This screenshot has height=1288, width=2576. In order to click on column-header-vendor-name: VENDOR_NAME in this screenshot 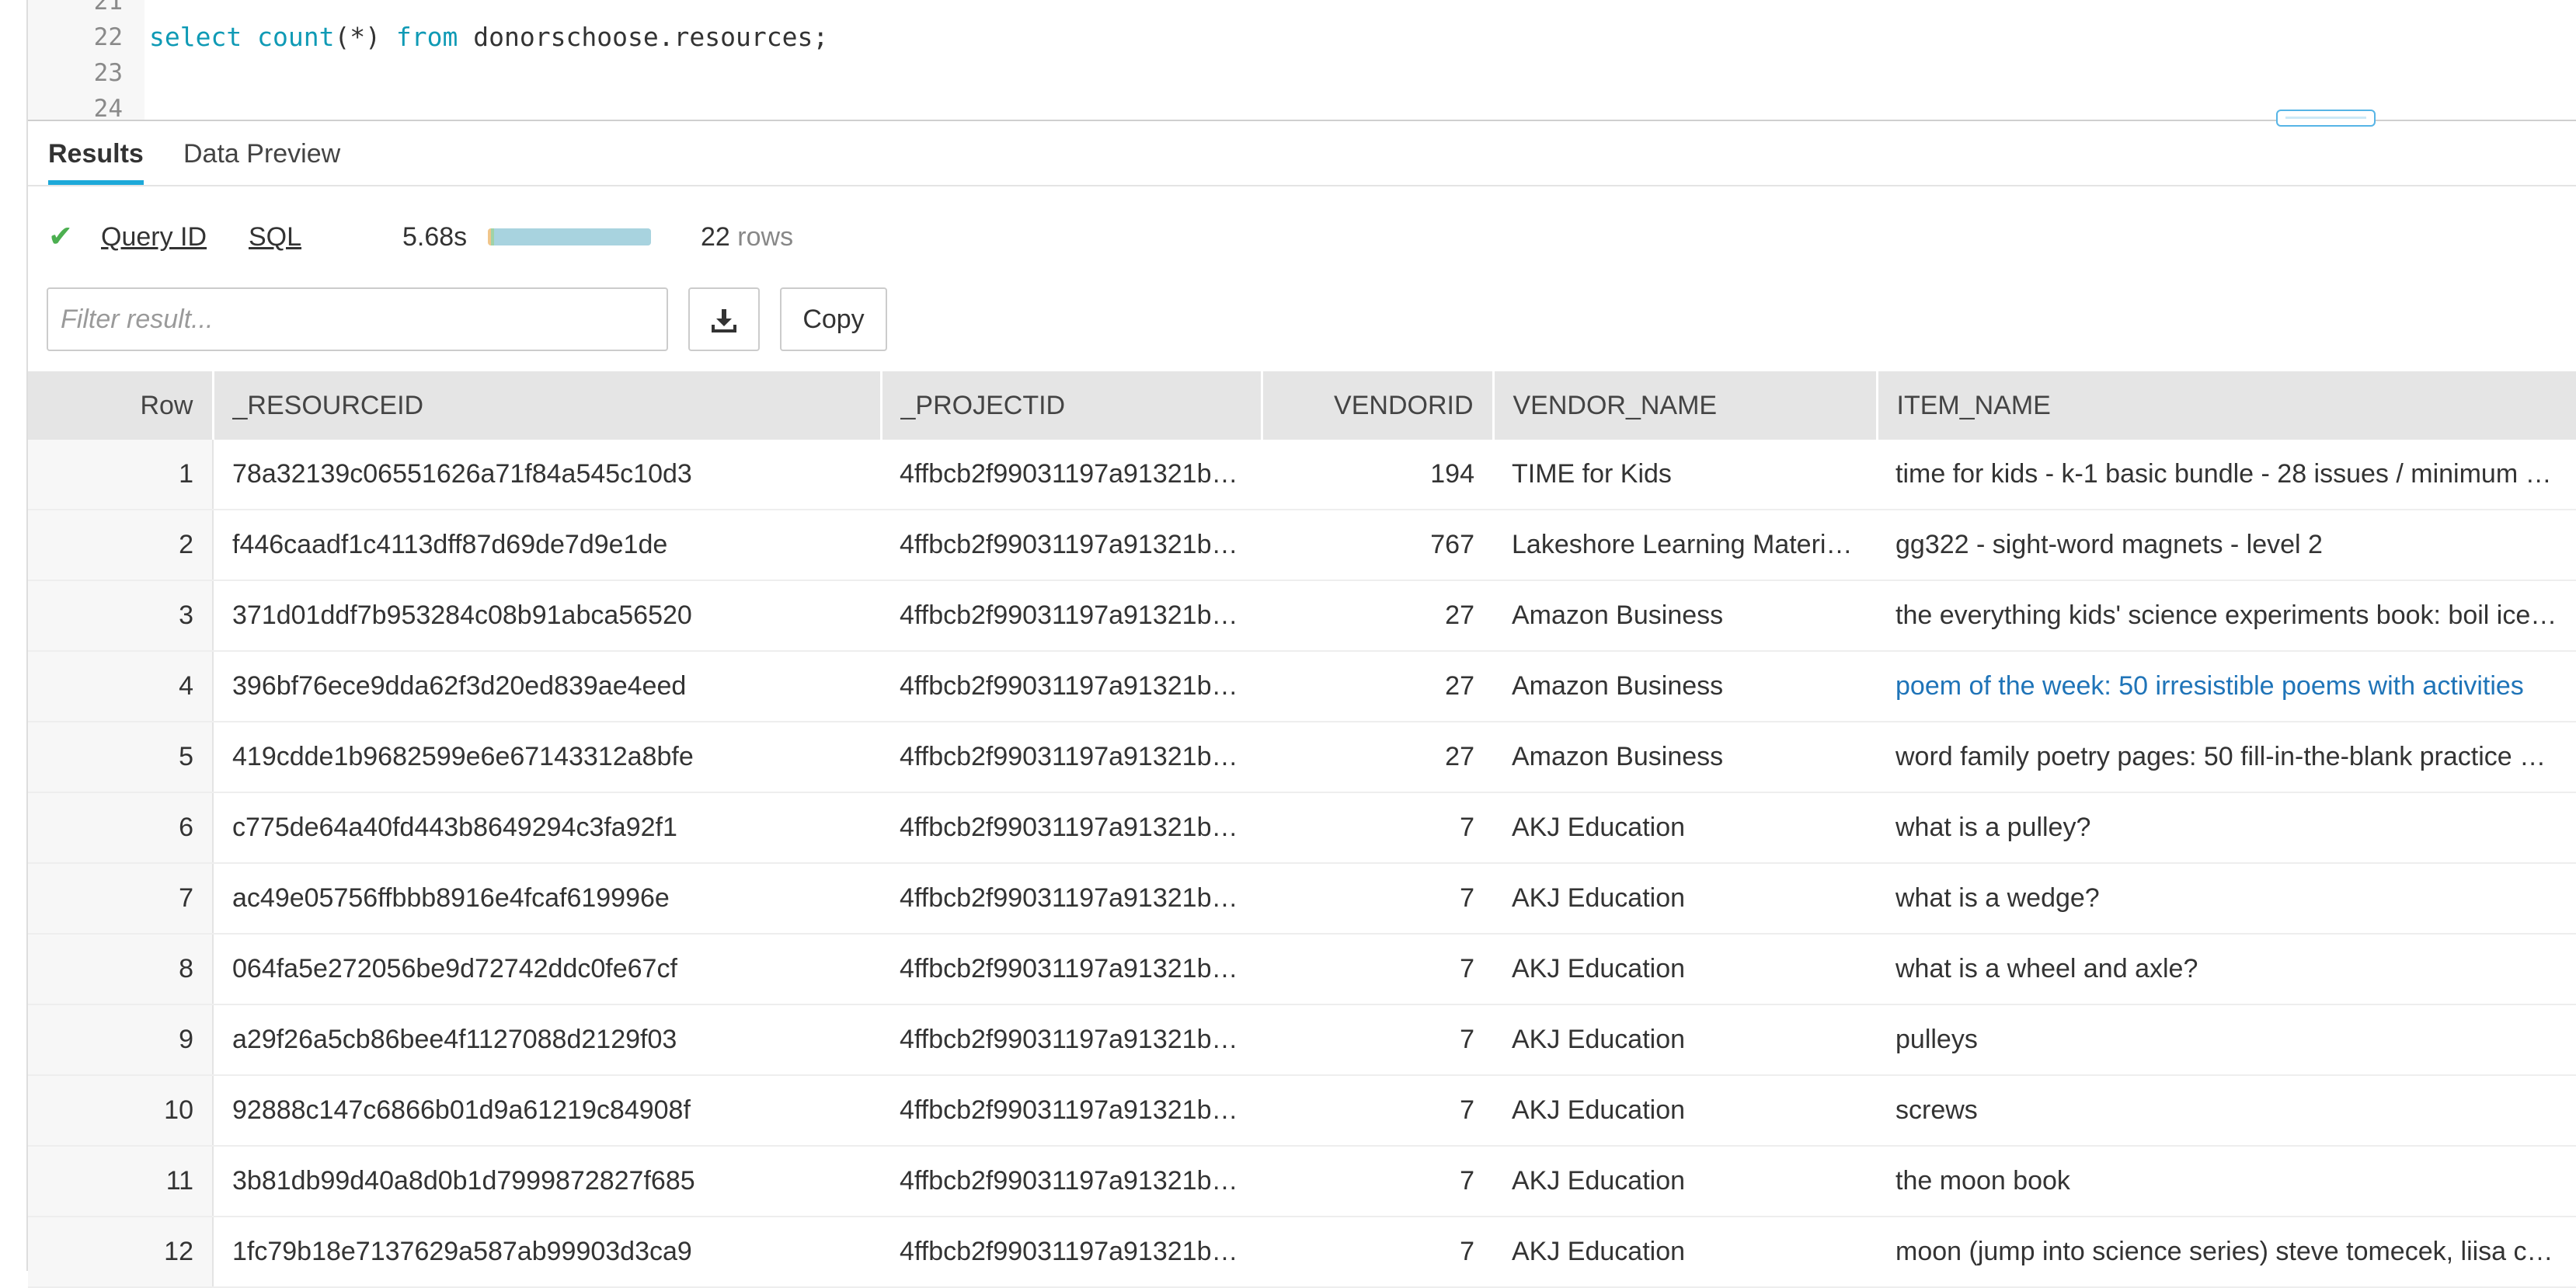, I will do `click(1686, 406)`.